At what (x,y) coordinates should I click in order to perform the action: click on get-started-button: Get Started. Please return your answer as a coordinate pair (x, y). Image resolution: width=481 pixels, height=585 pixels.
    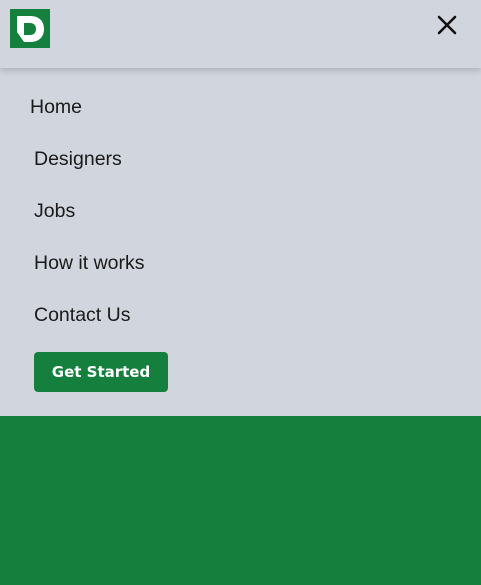
    Looking at the image, I should click on (101, 372).